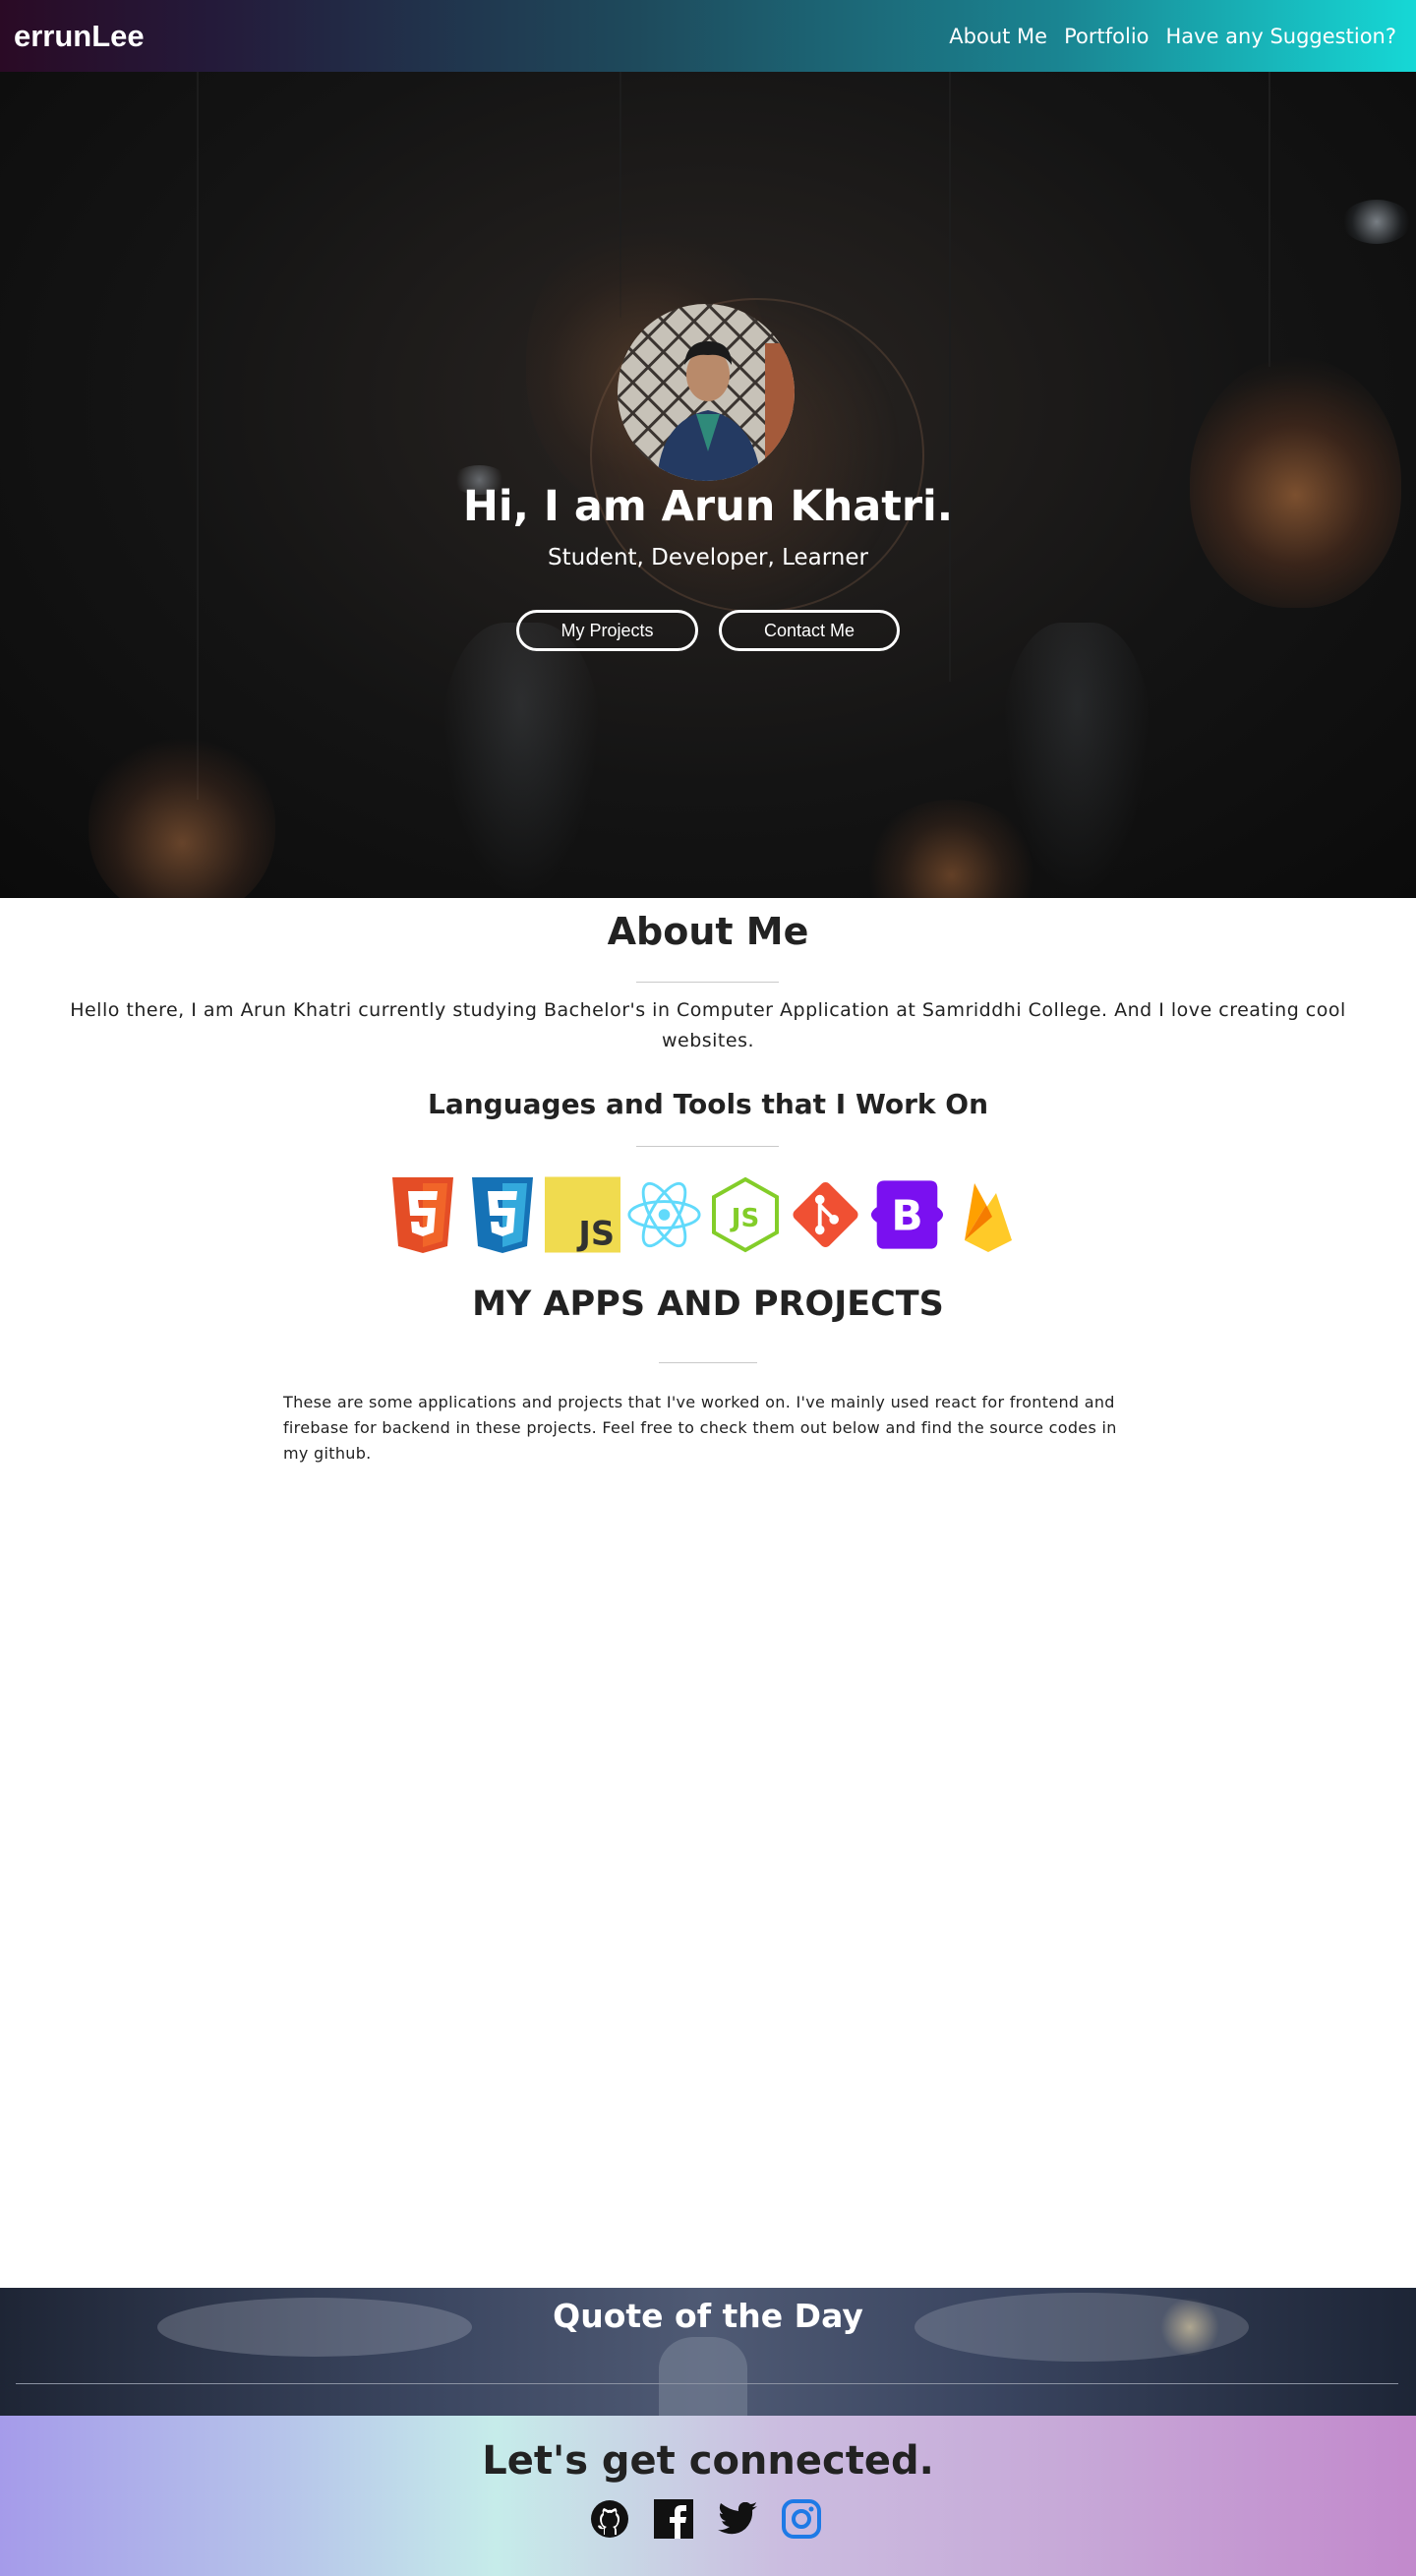 Image resolution: width=1416 pixels, height=2576 pixels. I want to click on projects-divider, so click(708, 1362).